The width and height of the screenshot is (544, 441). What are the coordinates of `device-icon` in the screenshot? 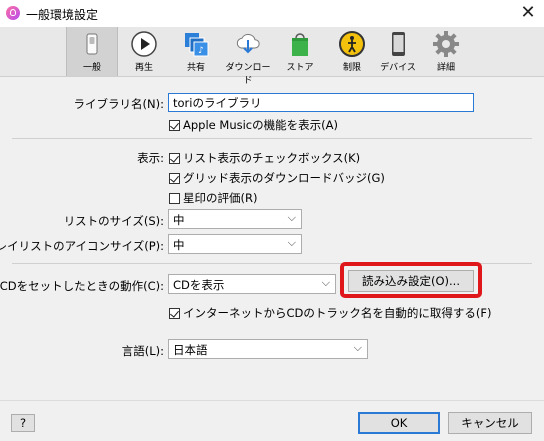 It's located at (398, 44).